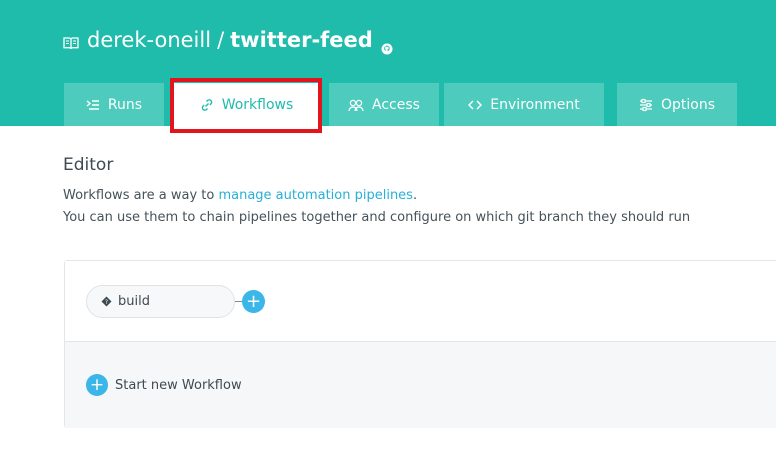 The image size is (776, 459). I want to click on github-icon, so click(387, 45).